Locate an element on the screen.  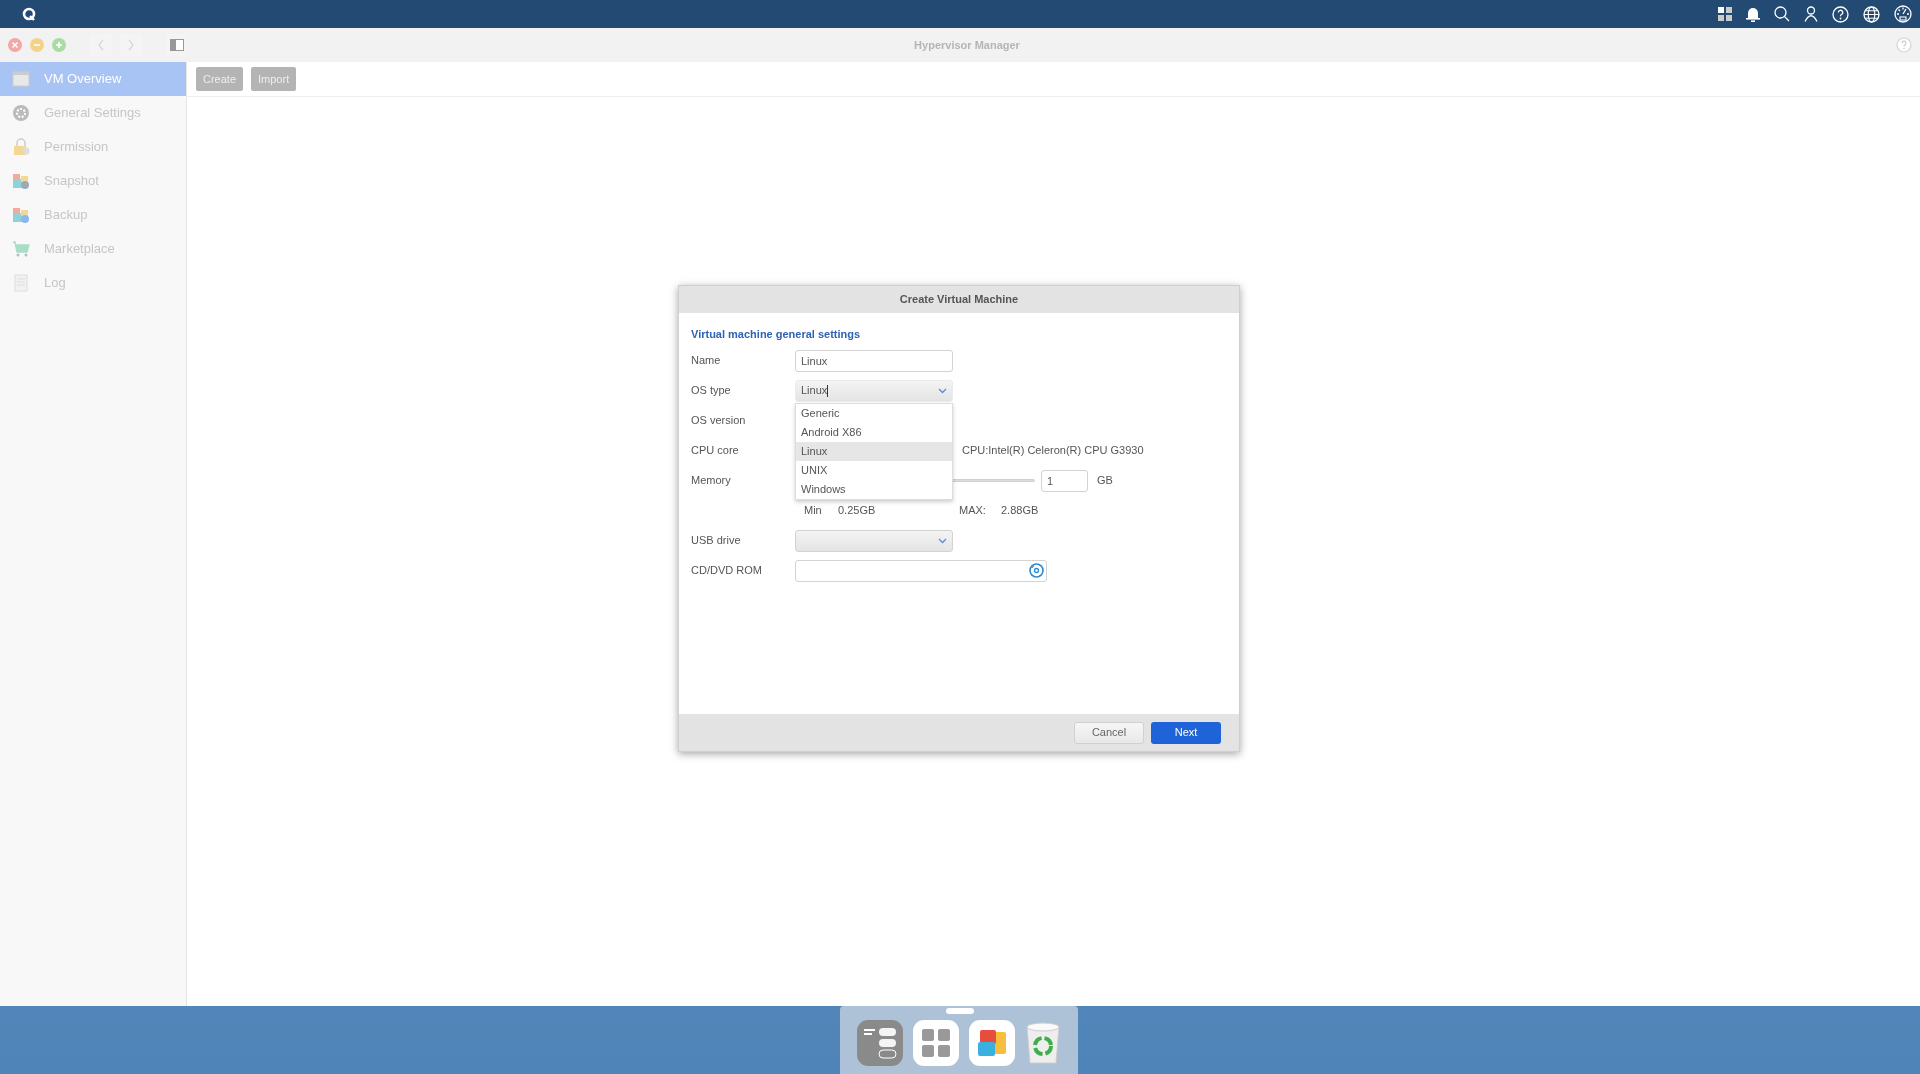
chevron-left-icon is located at coordinates (101, 45).